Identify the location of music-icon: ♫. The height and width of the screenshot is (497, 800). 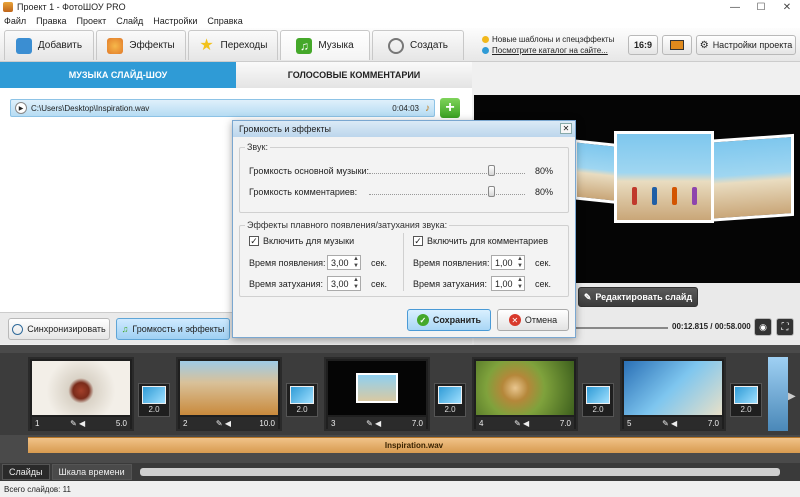
(304, 45).